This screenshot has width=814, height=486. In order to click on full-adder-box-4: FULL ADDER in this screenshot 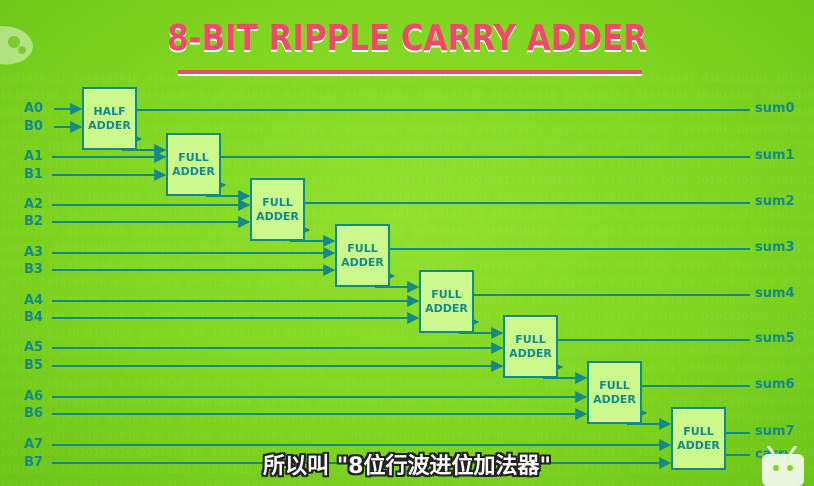, I will do `click(446, 301)`.